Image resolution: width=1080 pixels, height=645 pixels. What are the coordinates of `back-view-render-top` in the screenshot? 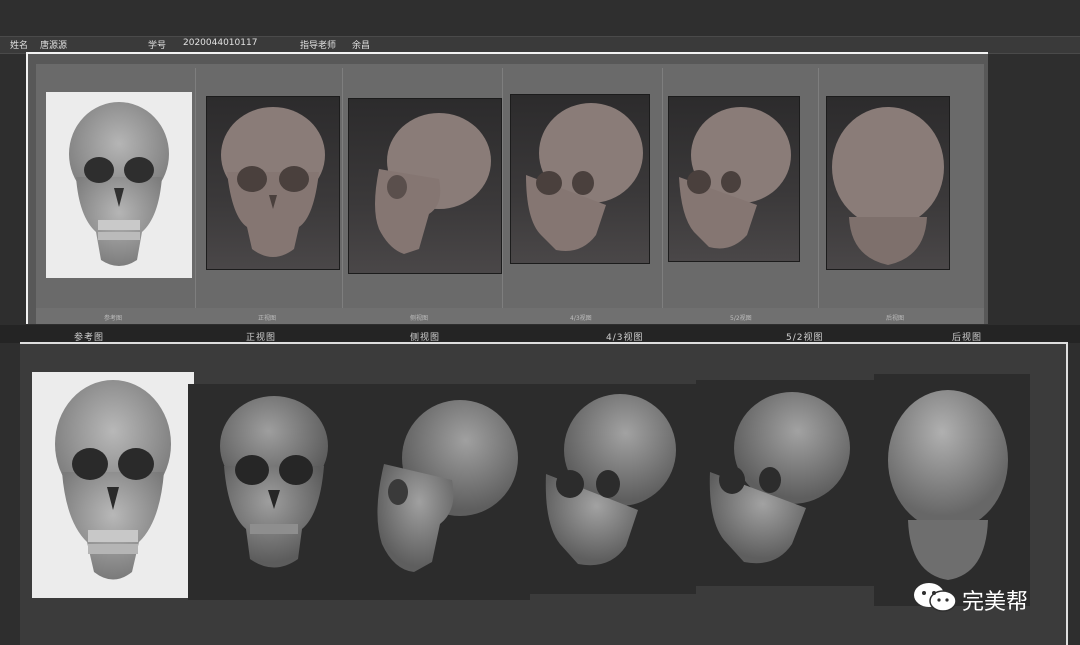 It's located at (888, 183).